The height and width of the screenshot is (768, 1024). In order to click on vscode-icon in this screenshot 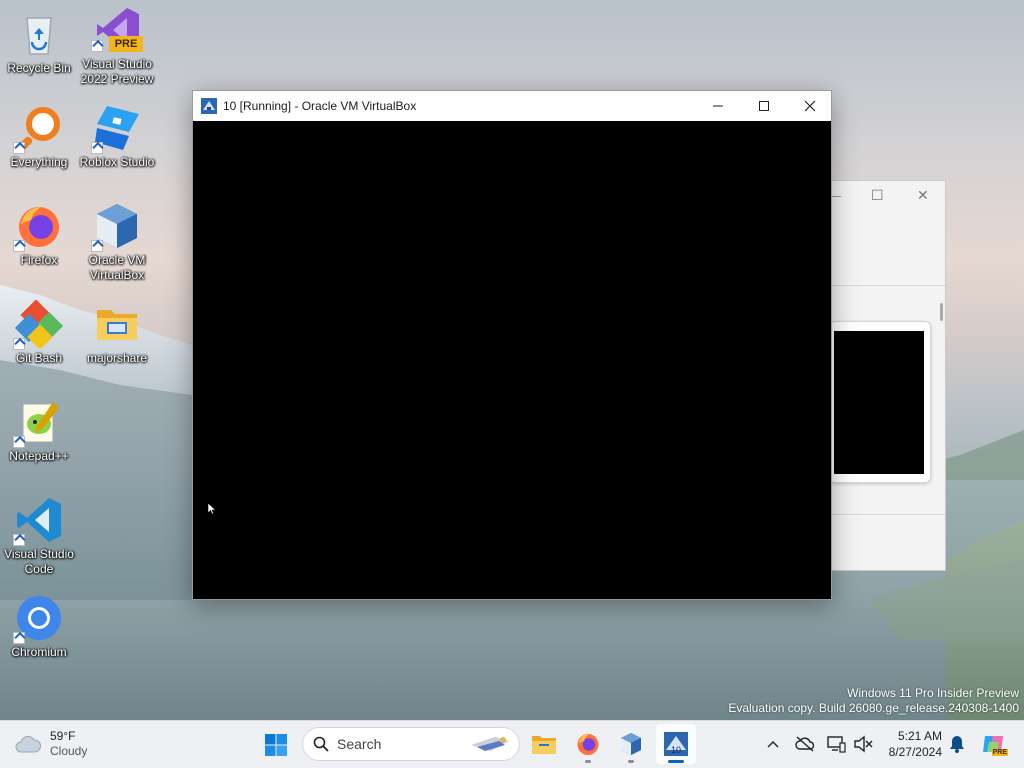, I will do `click(38, 521)`.